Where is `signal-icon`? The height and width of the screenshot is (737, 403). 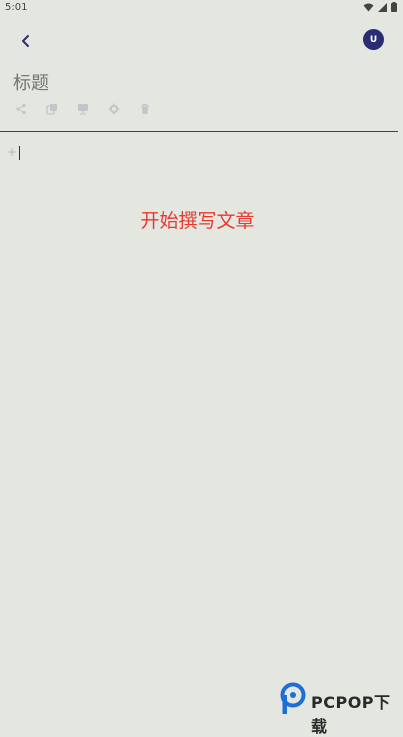
signal-icon is located at coordinates (382, 7).